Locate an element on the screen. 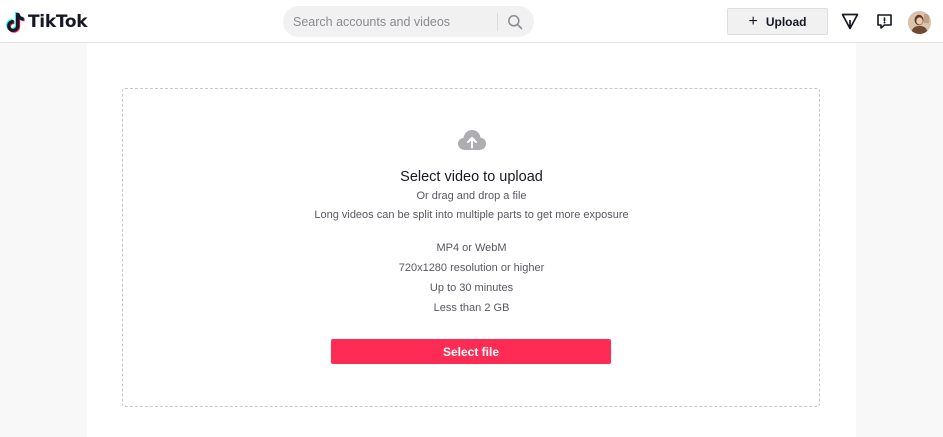  filter-icon is located at coordinates (850, 21).